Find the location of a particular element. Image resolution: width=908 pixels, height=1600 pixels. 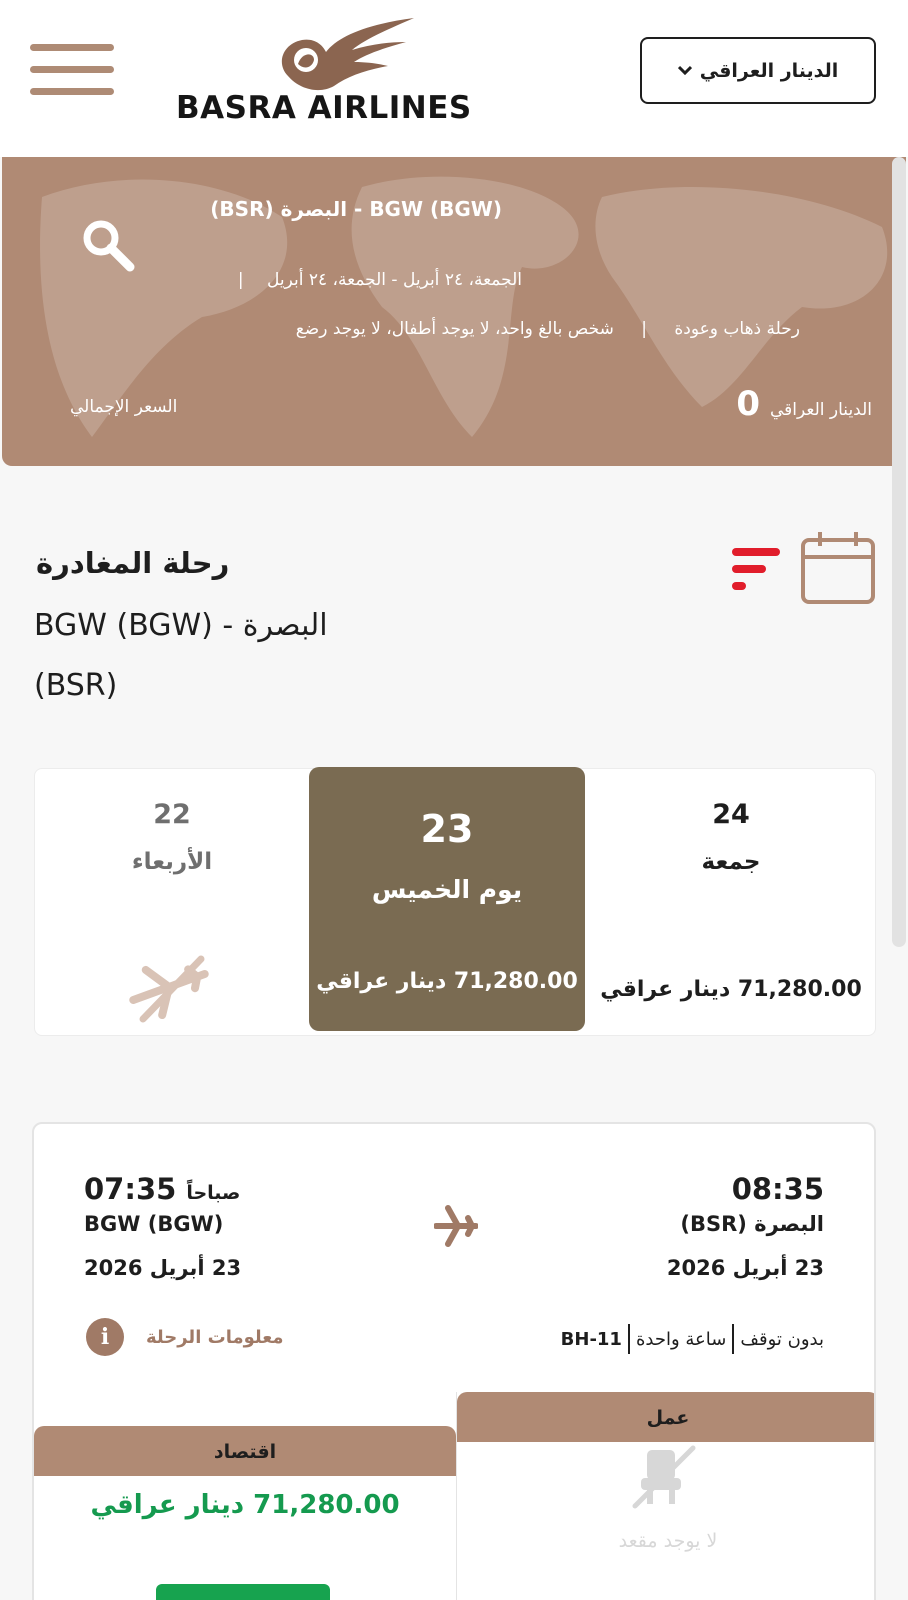

summary-trip-type: رحلة ذهاب وعودة is located at coordinates (737, 329).